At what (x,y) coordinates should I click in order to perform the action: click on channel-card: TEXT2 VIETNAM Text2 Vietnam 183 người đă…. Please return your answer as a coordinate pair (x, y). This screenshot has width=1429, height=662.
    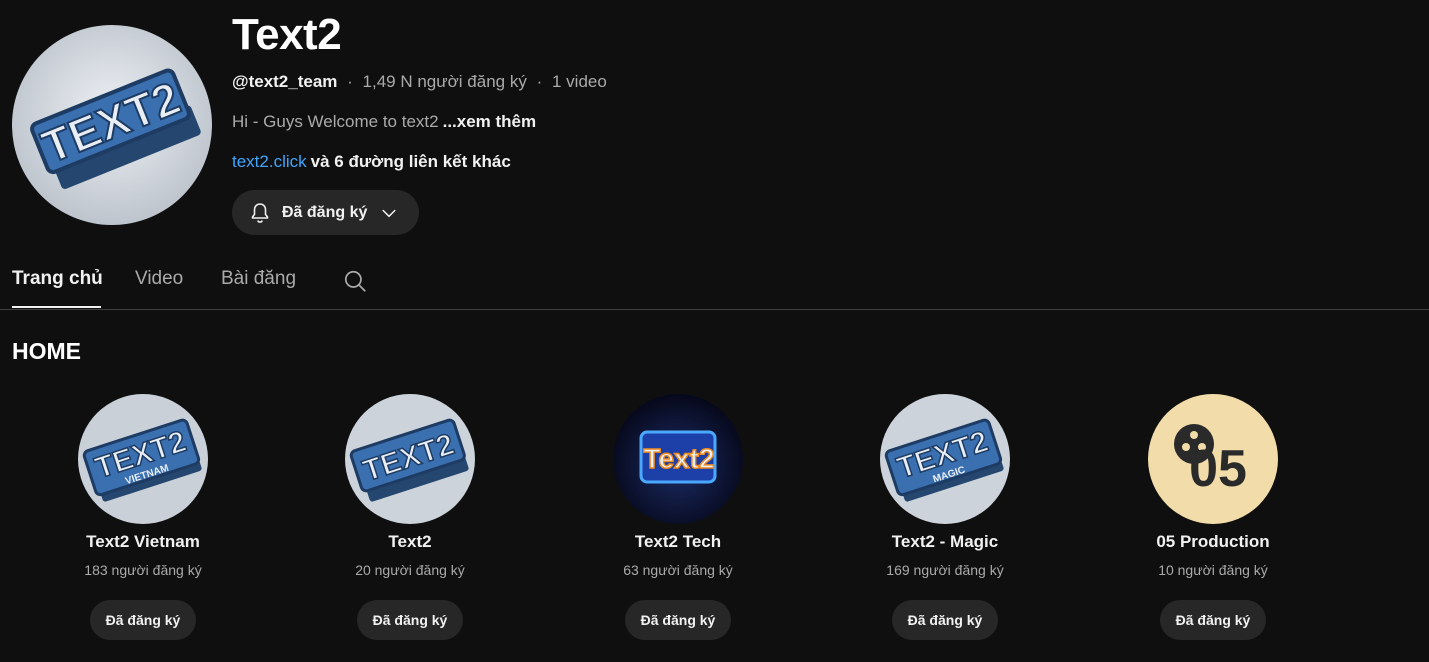
    Looking at the image, I should click on (143, 517).